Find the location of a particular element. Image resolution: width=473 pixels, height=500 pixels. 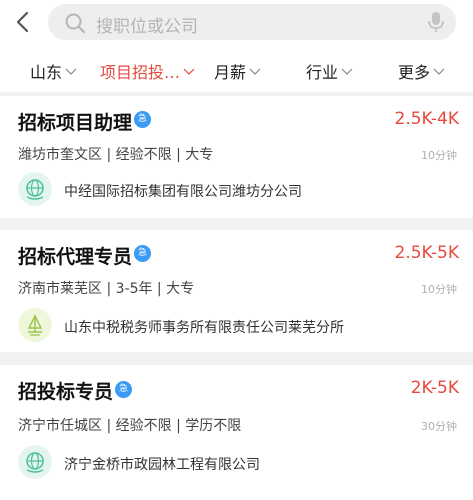

job-title: 招标代理专员 is located at coordinates (75, 257).